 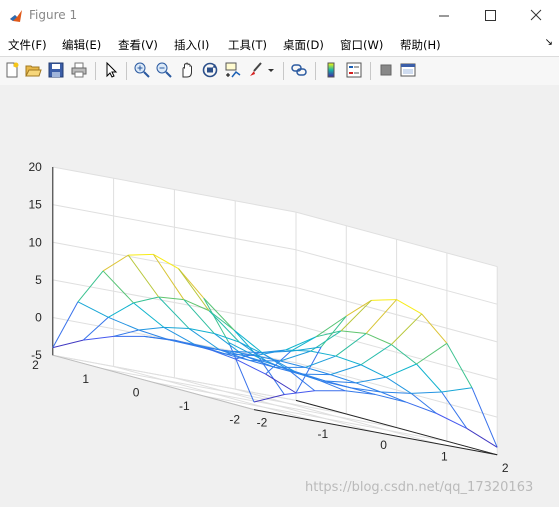 I want to click on menu-help: 帮助(H), so click(x=420, y=45).